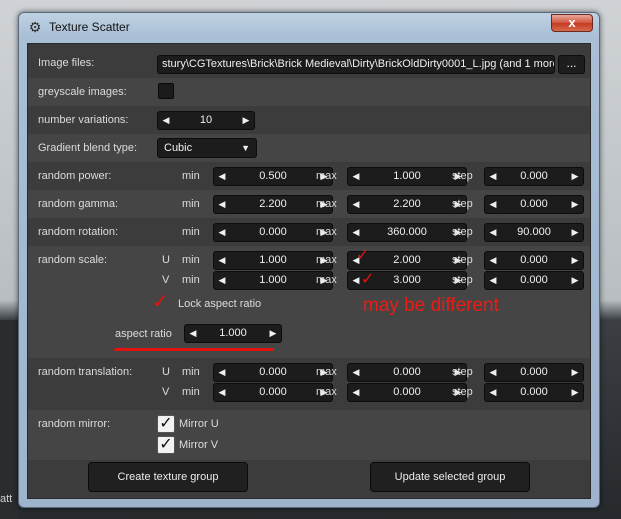 Image resolution: width=621 pixels, height=519 pixels. I want to click on v-axis-label: V, so click(166, 392).